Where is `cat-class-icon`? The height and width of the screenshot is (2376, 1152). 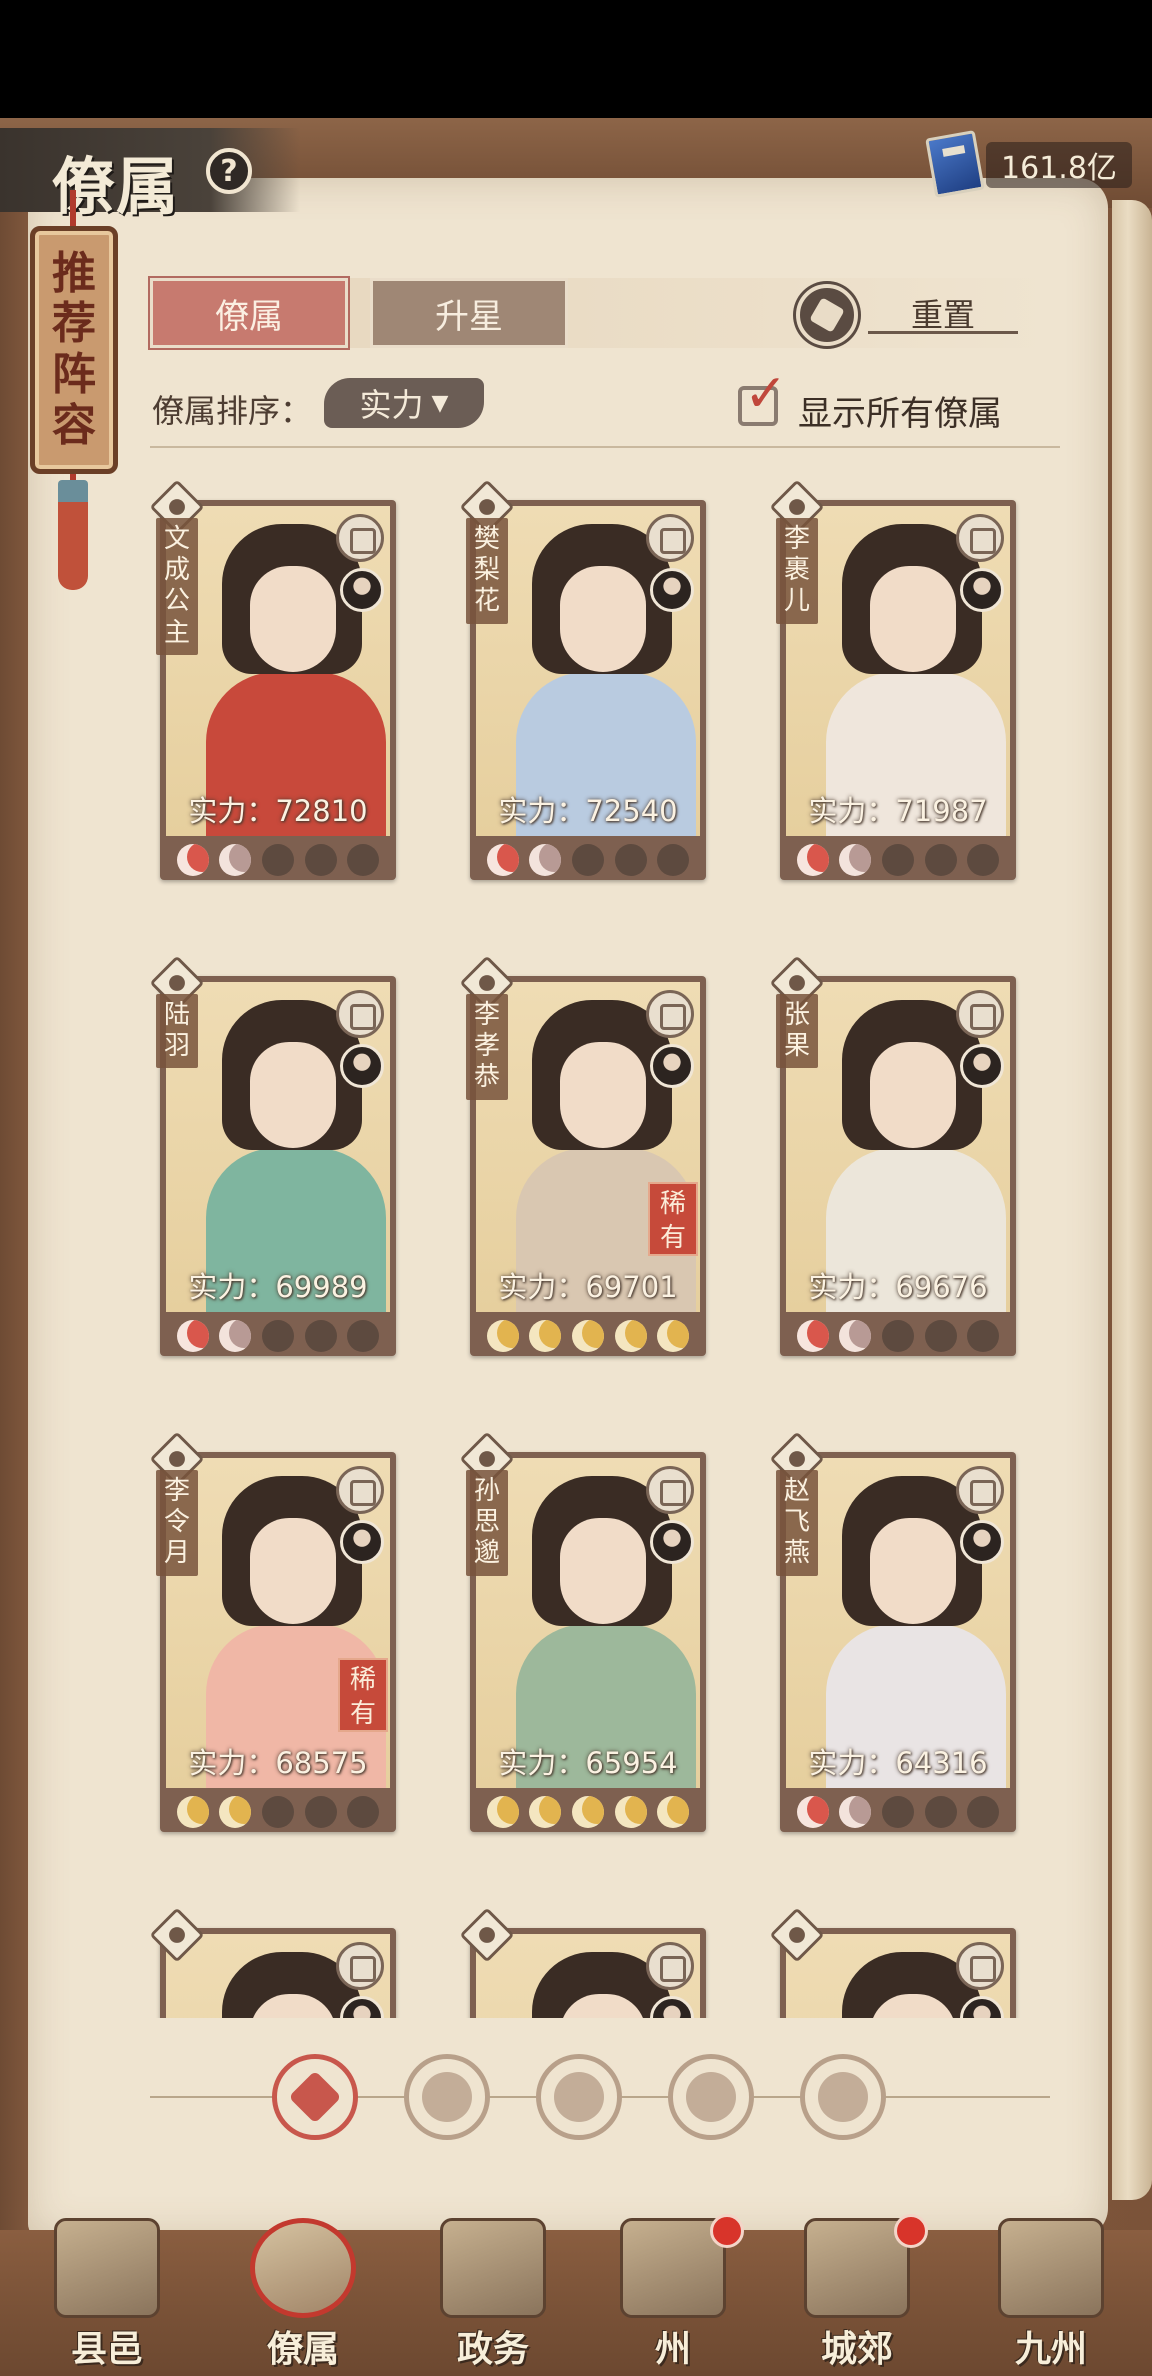 cat-class-icon is located at coordinates (579, 2097).